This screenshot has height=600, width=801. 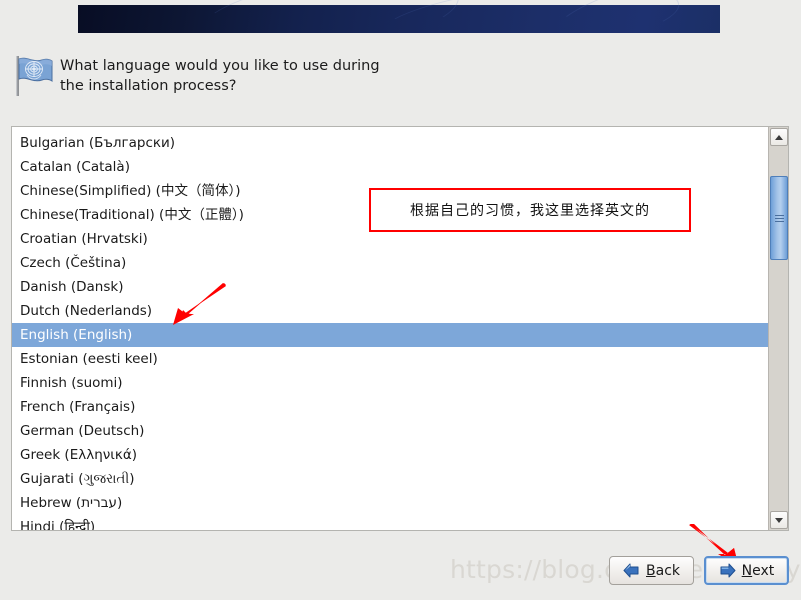 What do you see at coordinates (195, 309) in the screenshot?
I see `arrow-pointing-to-english-row` at bounding box center [195, 309].